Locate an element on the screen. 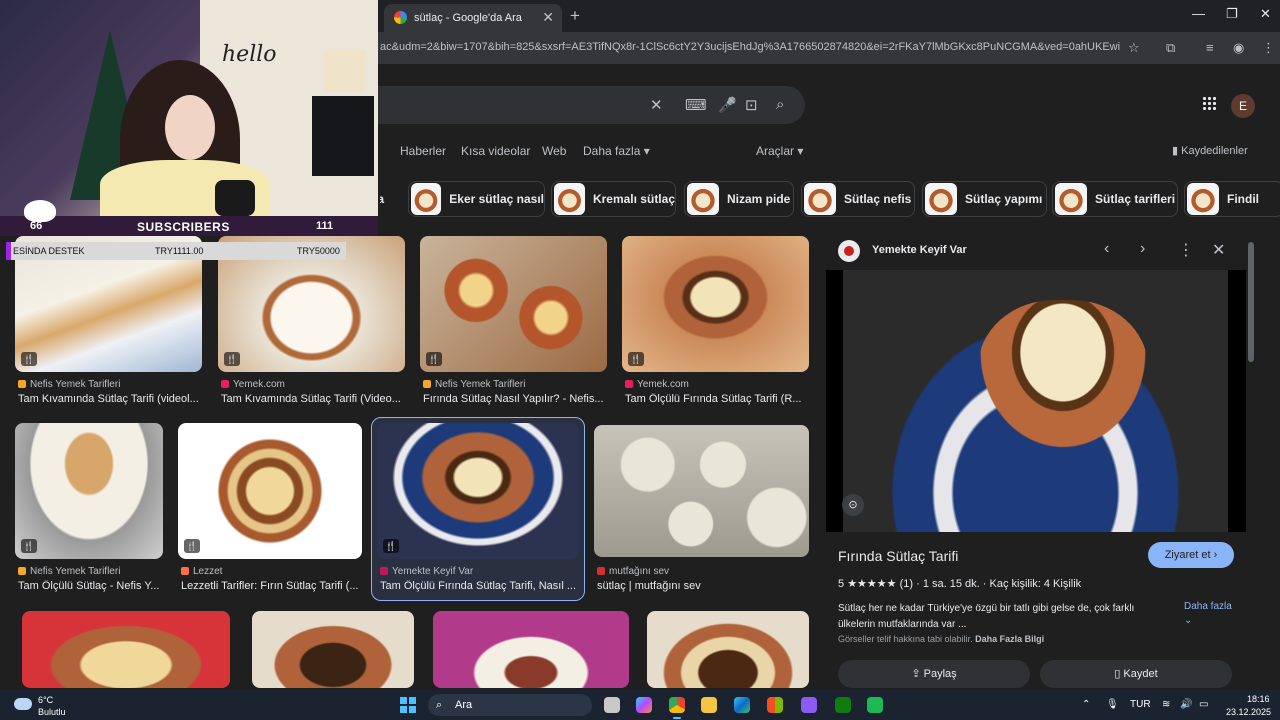 This screenshot has width=1280, height=720. chip-nizam-pide: Nizam pide is located at coordinates (739, 199).